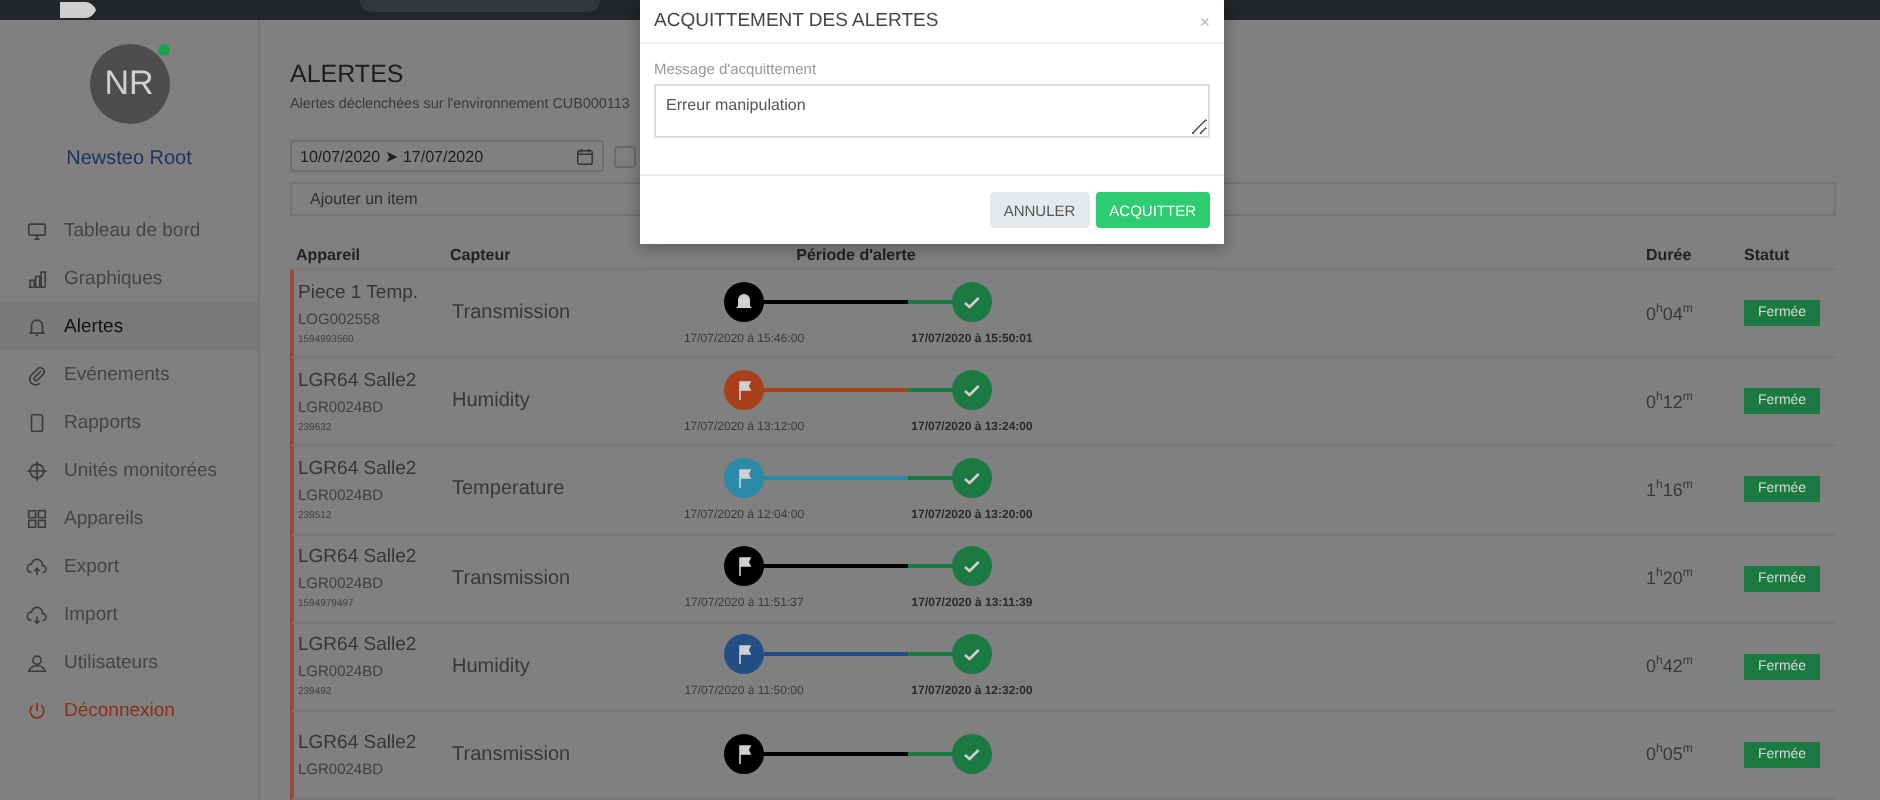 The width and height of the screenshot is (1880, 800). I want to click on grid-icon, so click(37, 518).